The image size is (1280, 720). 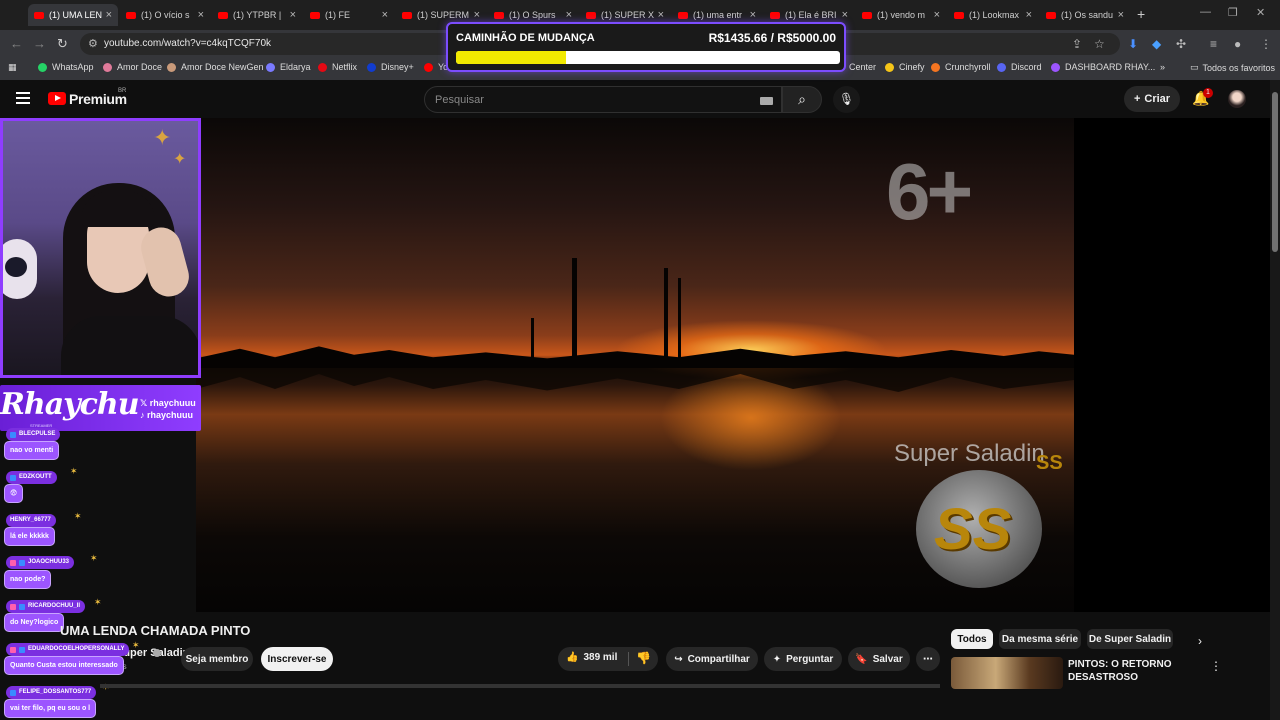 I want to click on amor-doce-icon, so click(x=107, y=67).